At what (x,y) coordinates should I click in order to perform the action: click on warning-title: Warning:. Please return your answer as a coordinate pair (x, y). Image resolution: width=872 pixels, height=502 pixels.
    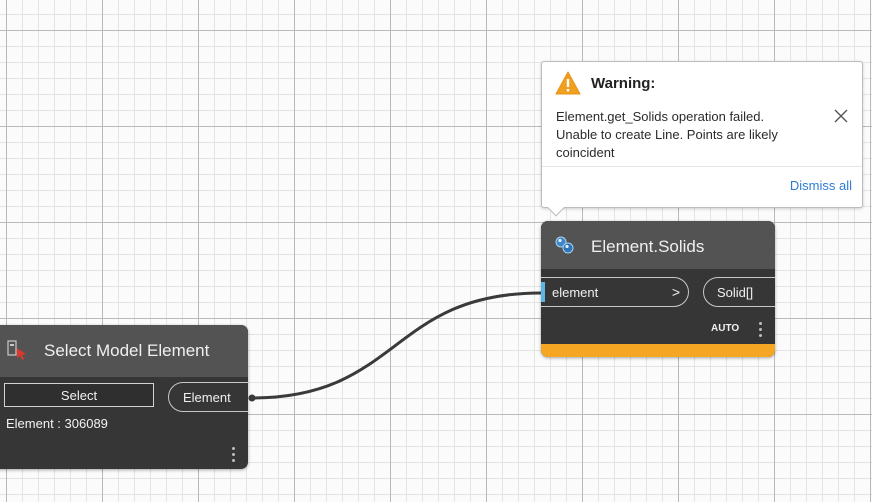
    Looking at the image, I should click on (623, 83).